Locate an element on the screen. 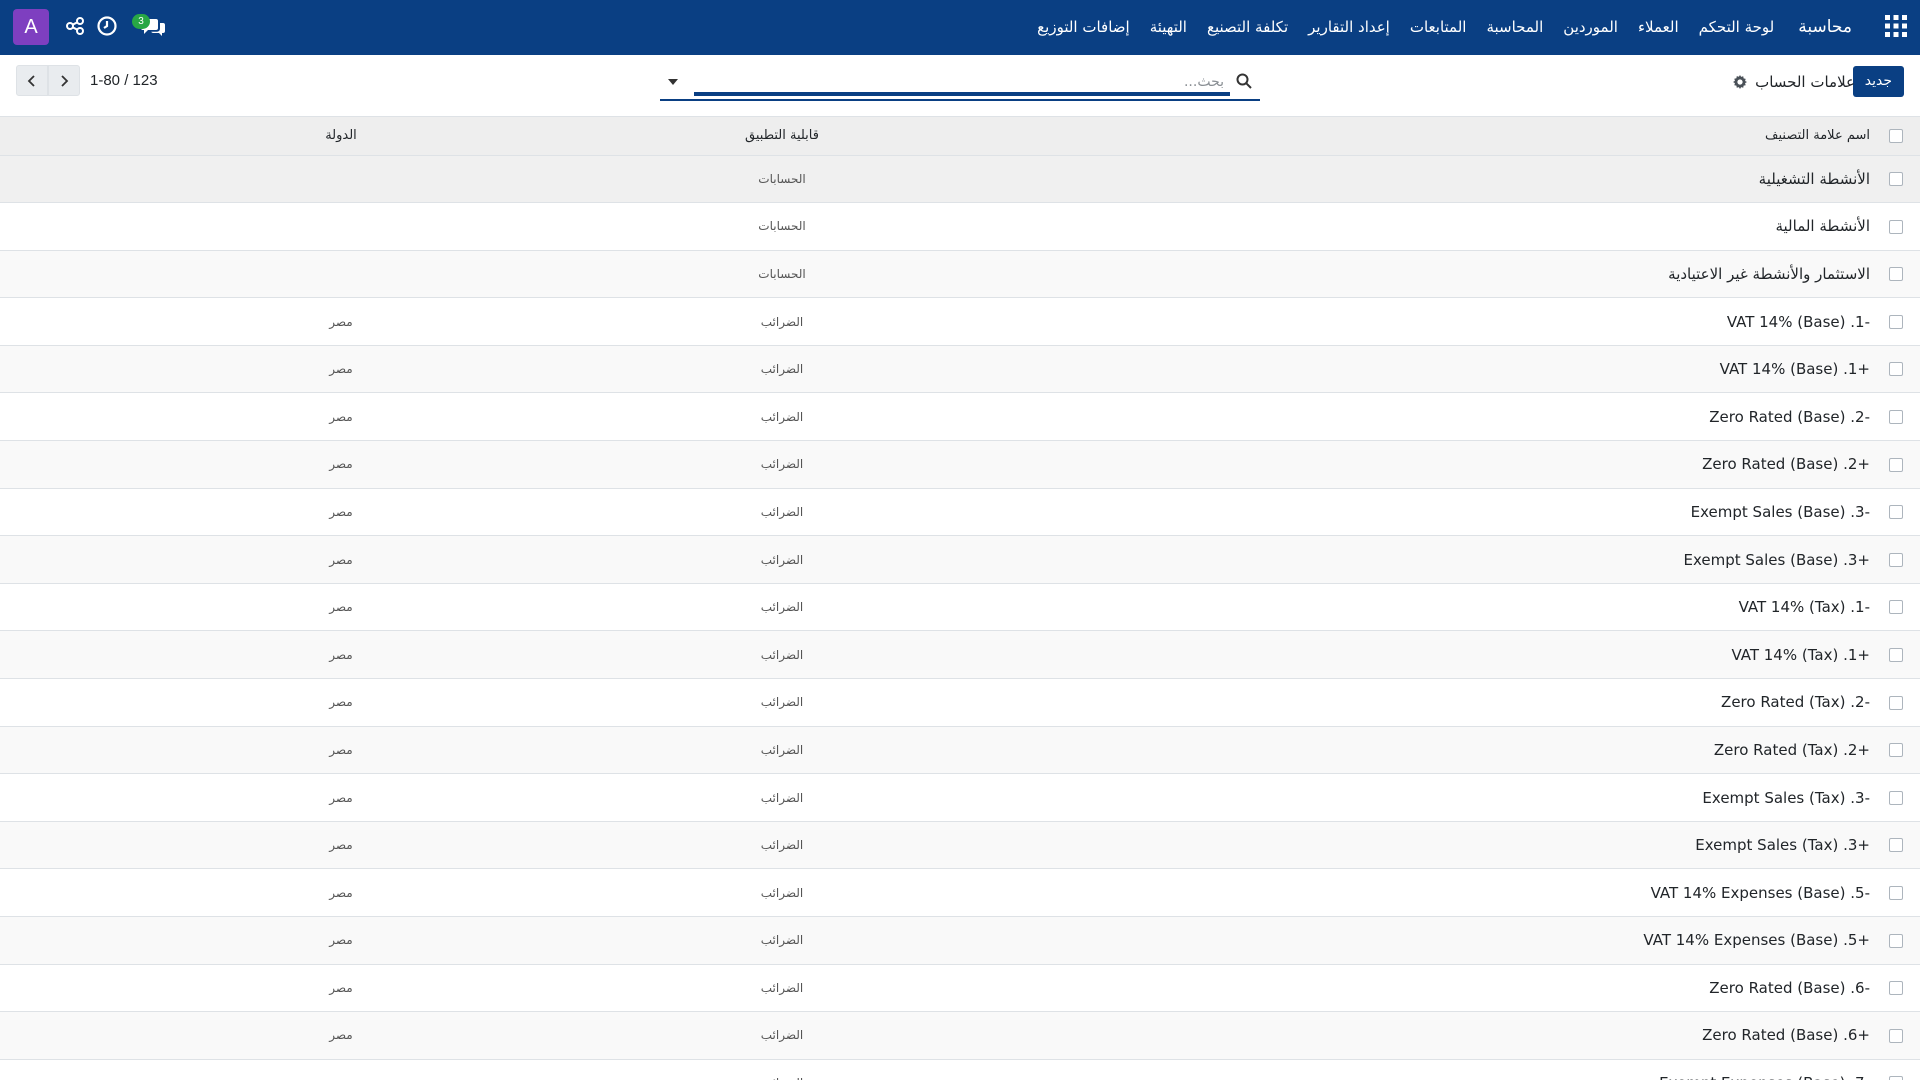 The height and width of the screenshot is (1080, 1920). table-row: +3. Exempt Sales (Tax) الضرائب مصر is located at coordinates (960, 845).